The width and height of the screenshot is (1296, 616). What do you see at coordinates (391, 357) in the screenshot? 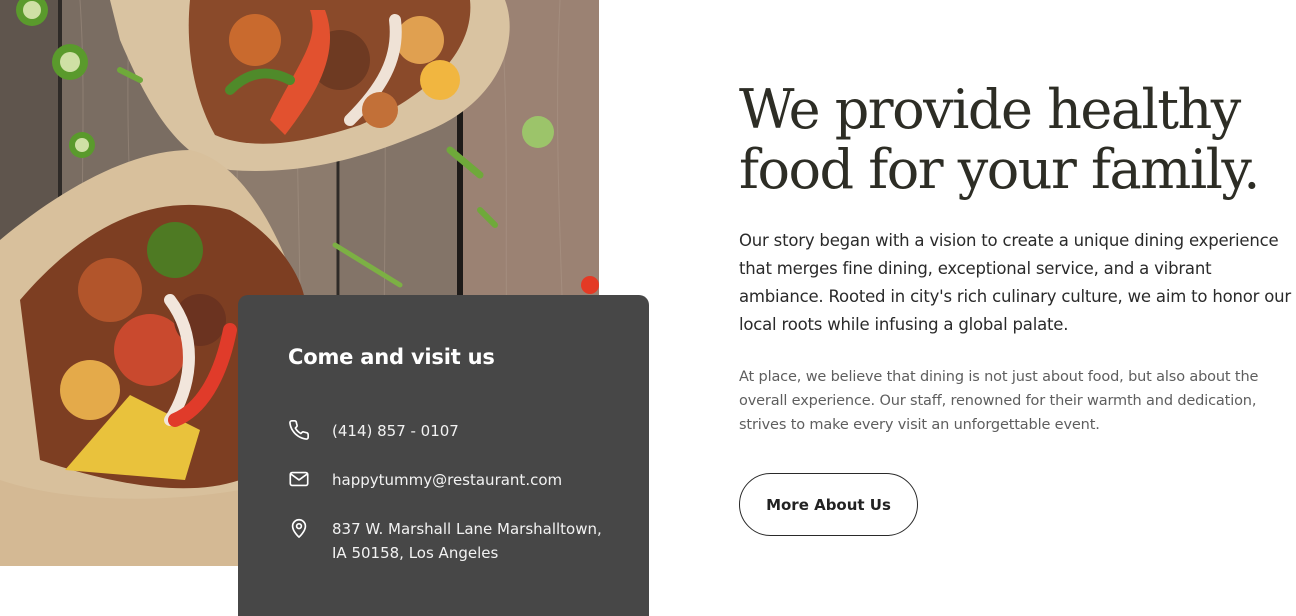
I see `visit-title: Come and visit us` at bounding box center [391, 357].